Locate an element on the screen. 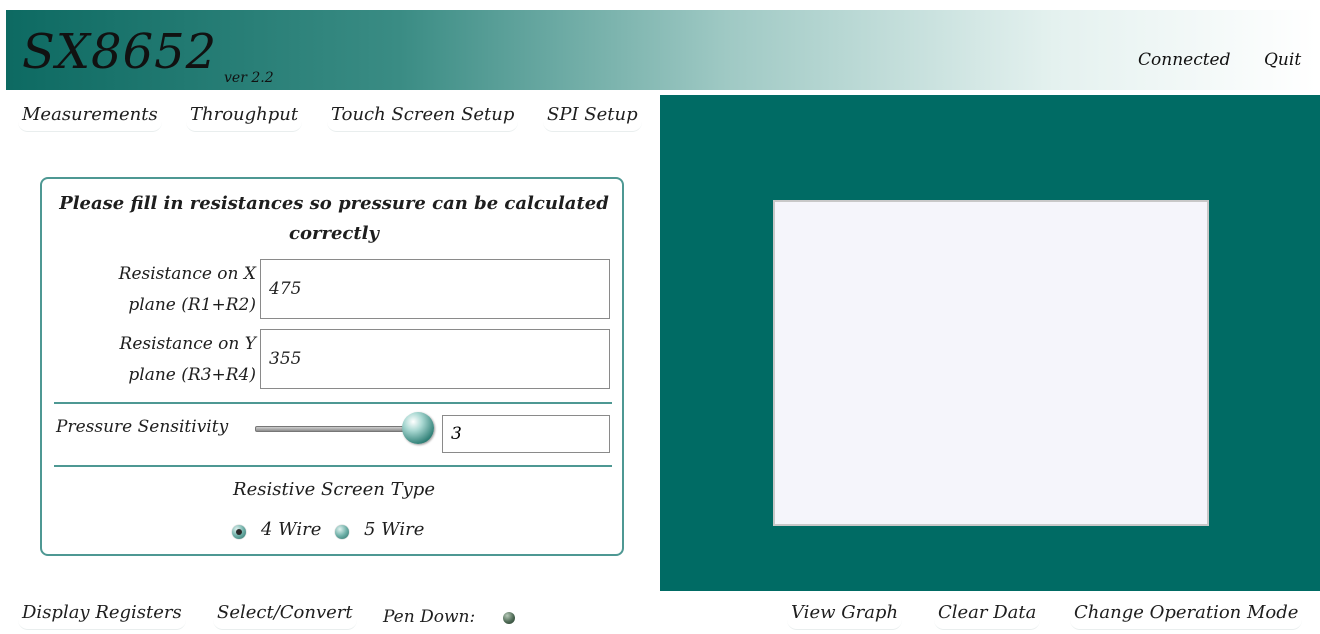 Image resolution: width=1320 pixels, height=634 pixels. tab-measurements: Measurements is located at coordinates (90, 118).